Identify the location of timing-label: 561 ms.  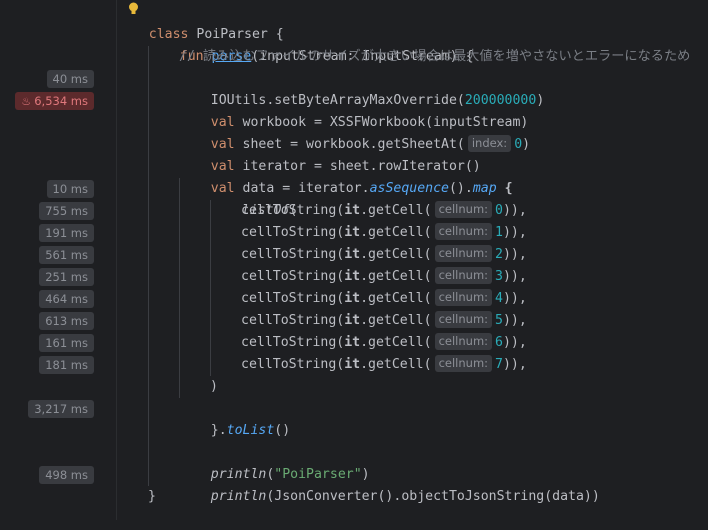
(66, 255).